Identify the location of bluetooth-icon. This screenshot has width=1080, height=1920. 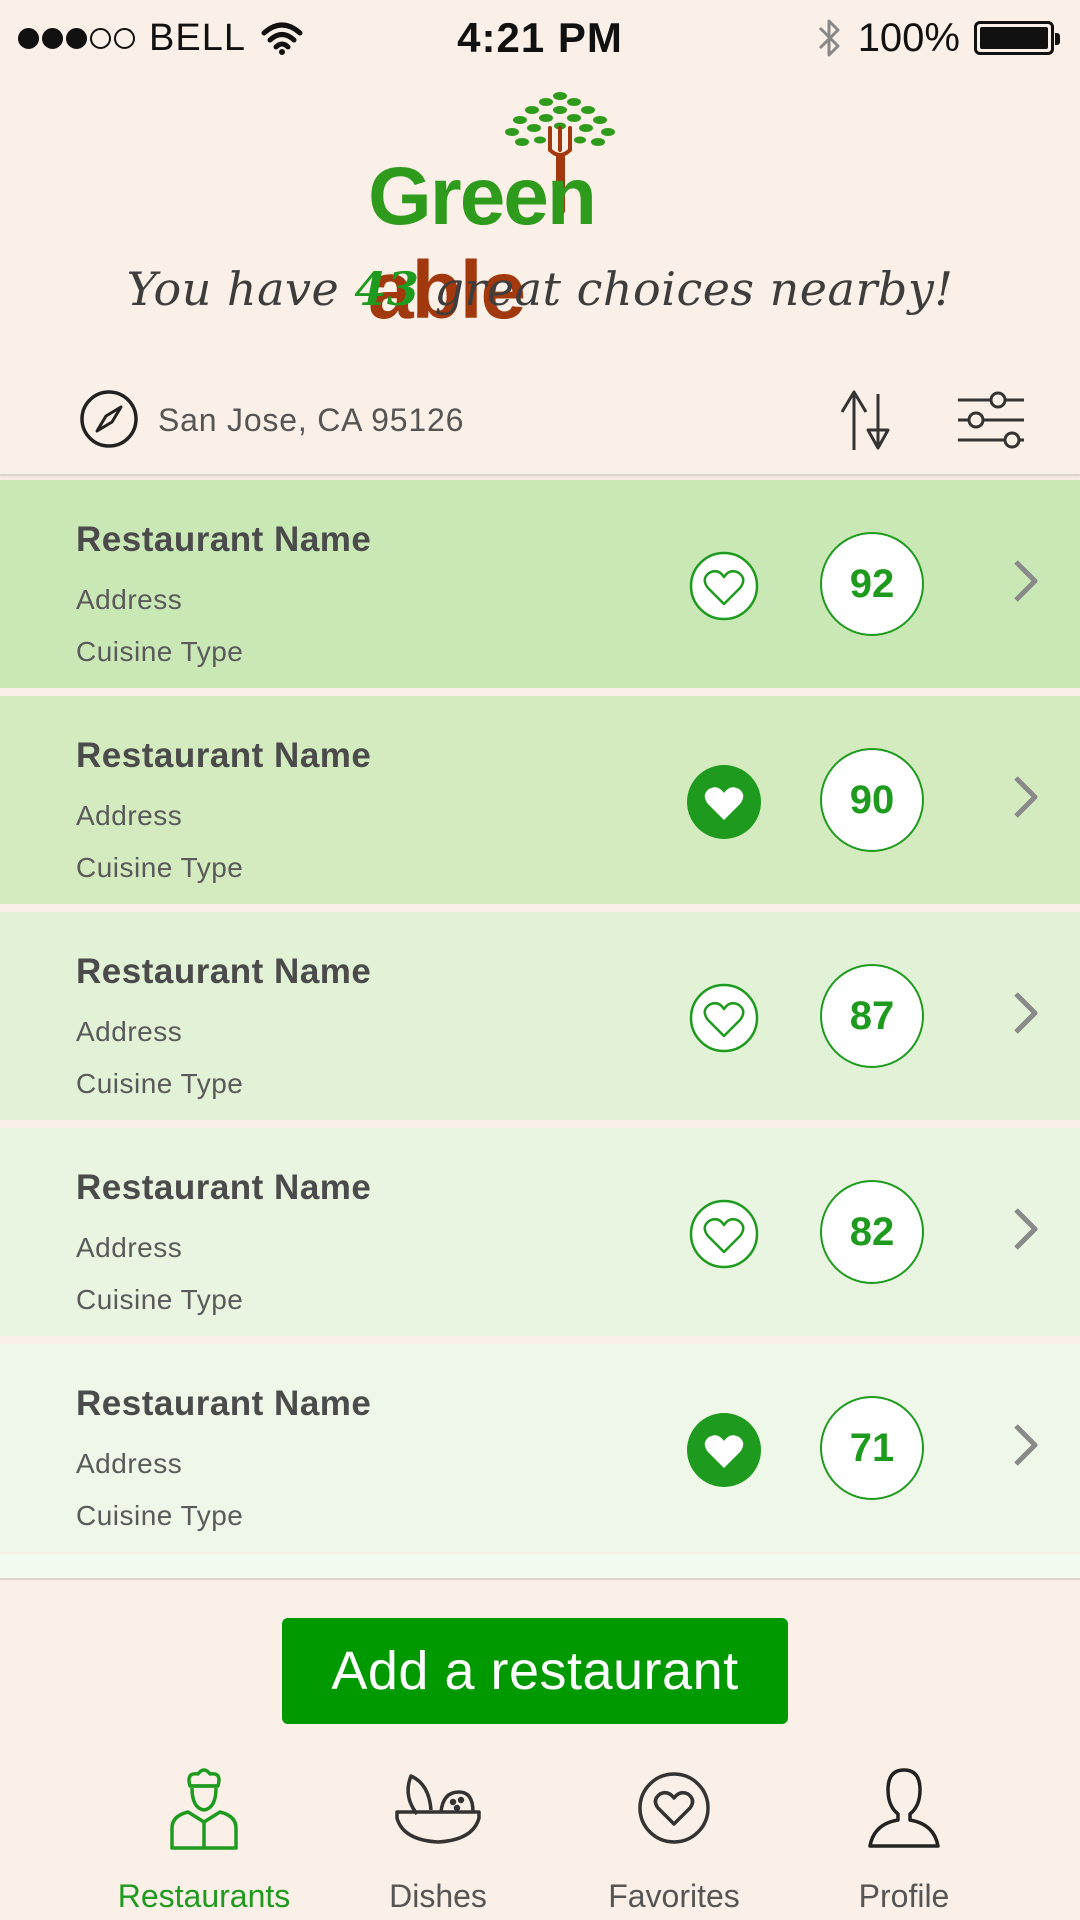
(829, 38).